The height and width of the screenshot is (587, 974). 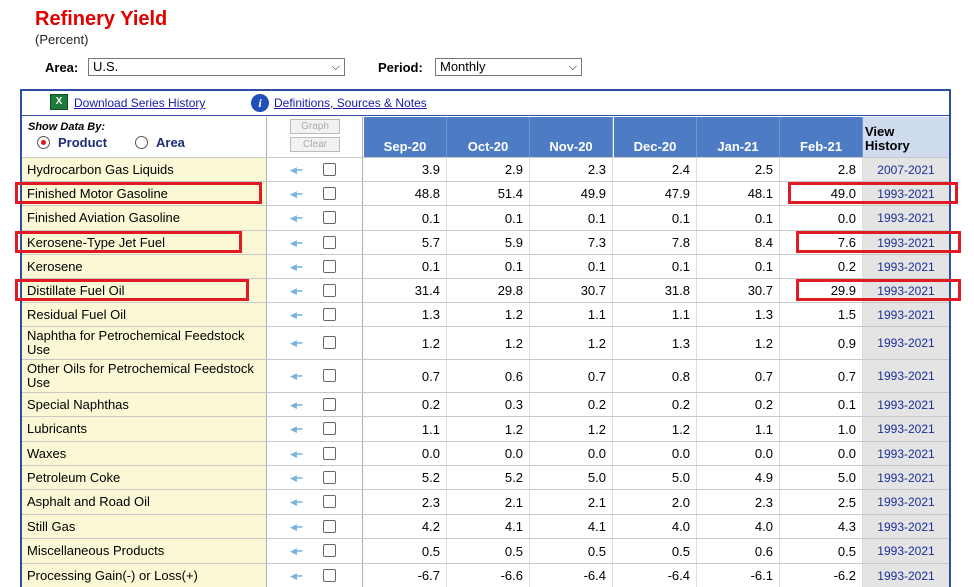 What do you see at coordinates (216, 67) in the screenshot?
I see `area-select: U.S. ⌵` at bounding box center [216, 67].